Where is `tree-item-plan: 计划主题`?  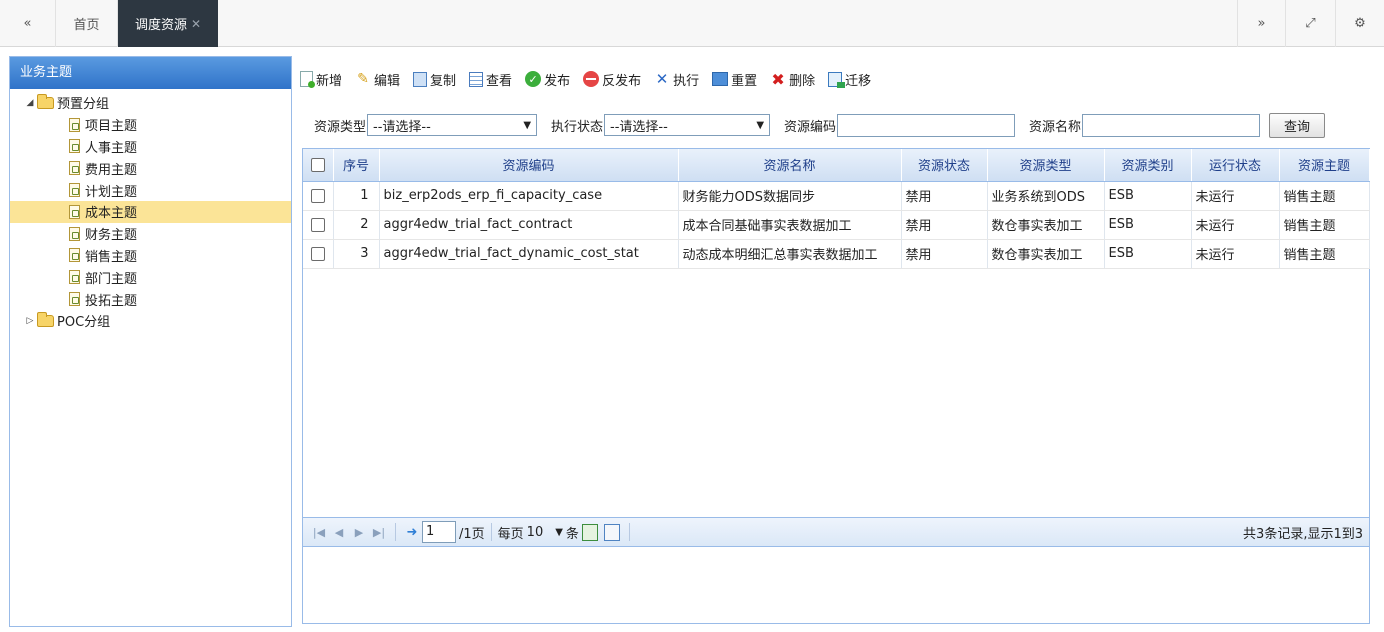 tree-item-plan: 计划主题 is located at coordinates (150, 190).